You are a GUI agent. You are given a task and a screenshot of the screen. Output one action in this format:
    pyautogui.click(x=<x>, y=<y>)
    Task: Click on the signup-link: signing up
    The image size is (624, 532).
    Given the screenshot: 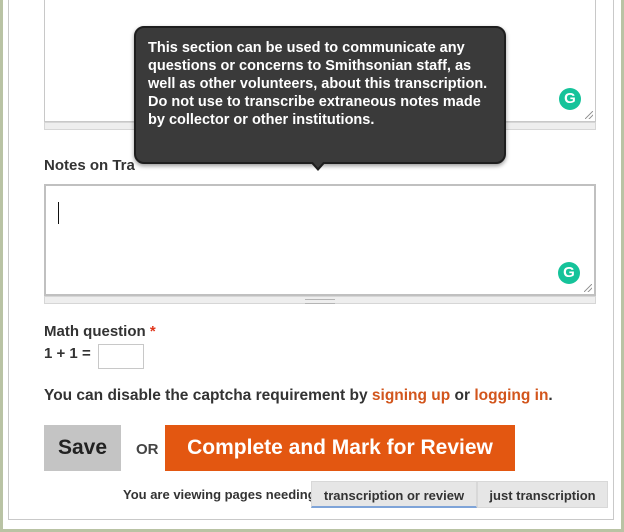 What is the action you would take?
    pyautogui.click(x=411, y=395)
    